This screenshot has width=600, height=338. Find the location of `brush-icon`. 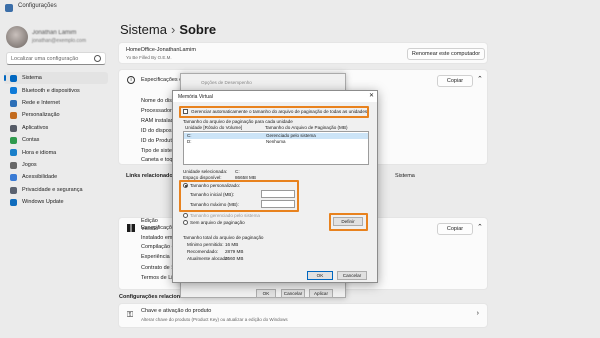

brush-icon is located at coordinates (13, 116).